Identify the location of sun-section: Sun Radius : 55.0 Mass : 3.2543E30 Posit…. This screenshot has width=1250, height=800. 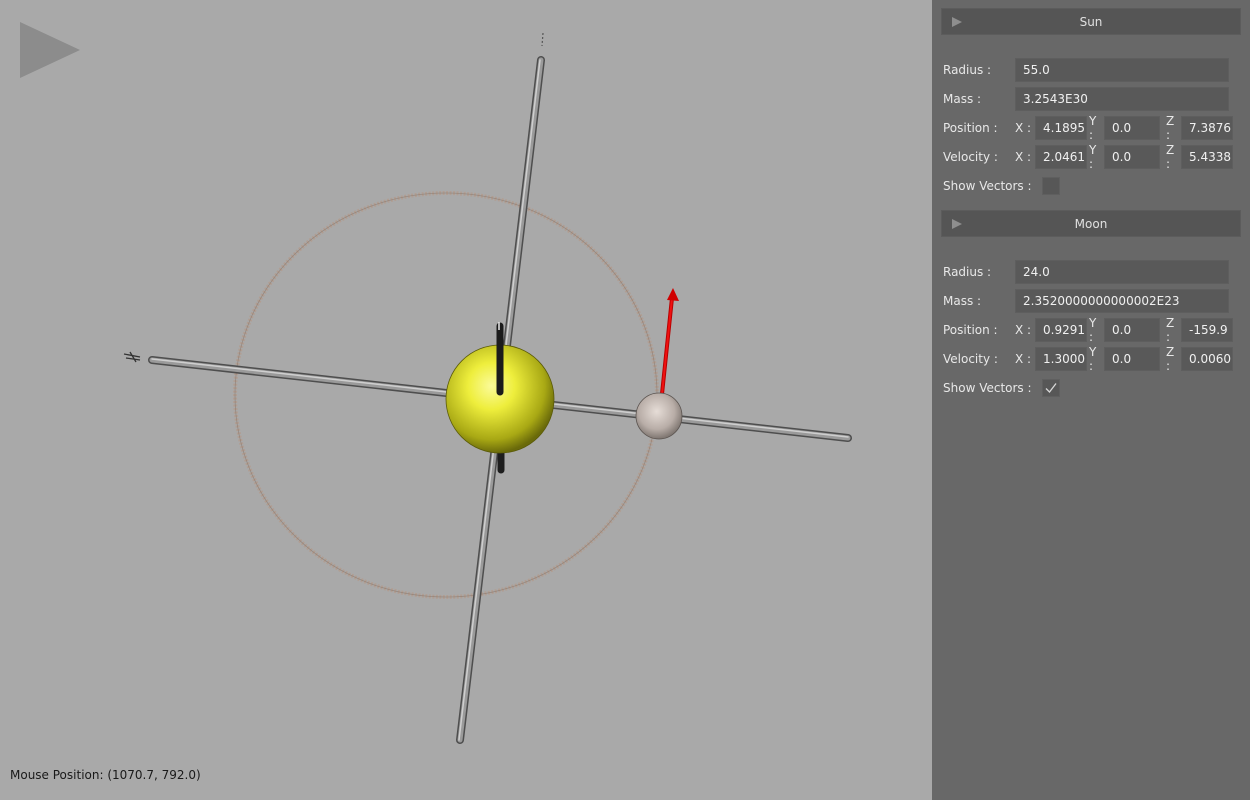
(1091, 104).